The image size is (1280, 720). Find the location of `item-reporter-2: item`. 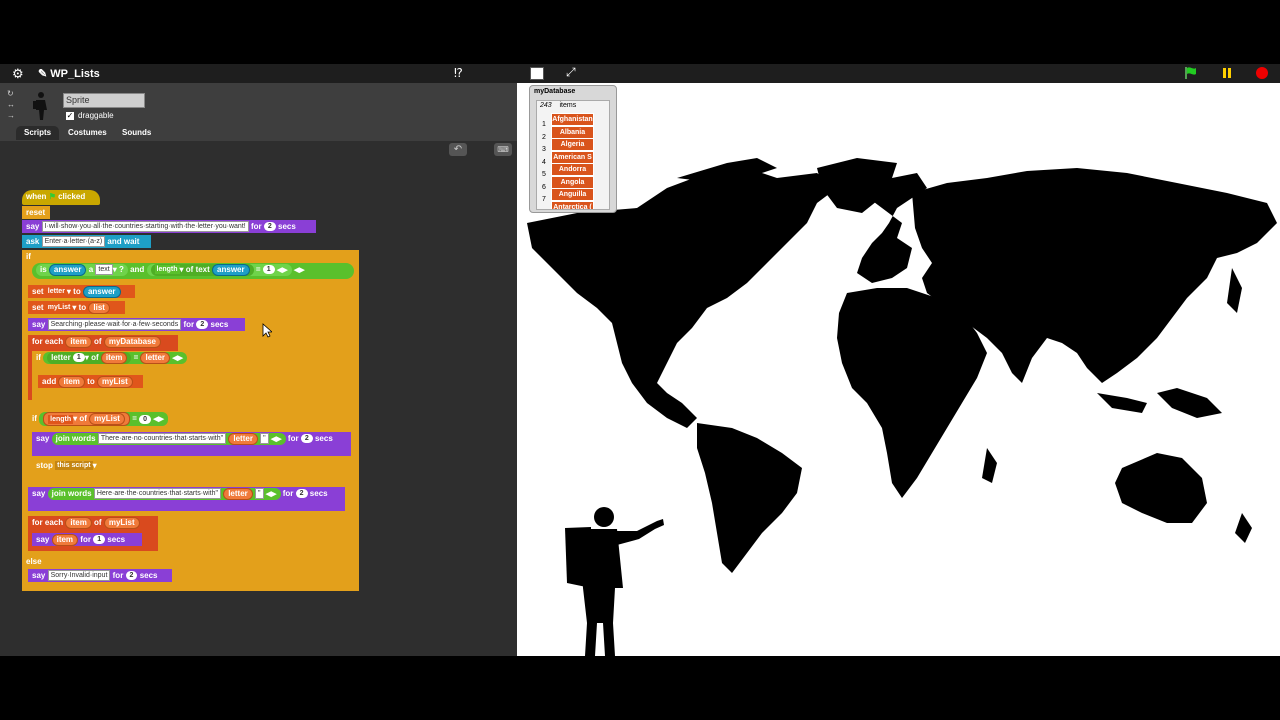

item-reporter-2: item is located at coordinates (114, 357).